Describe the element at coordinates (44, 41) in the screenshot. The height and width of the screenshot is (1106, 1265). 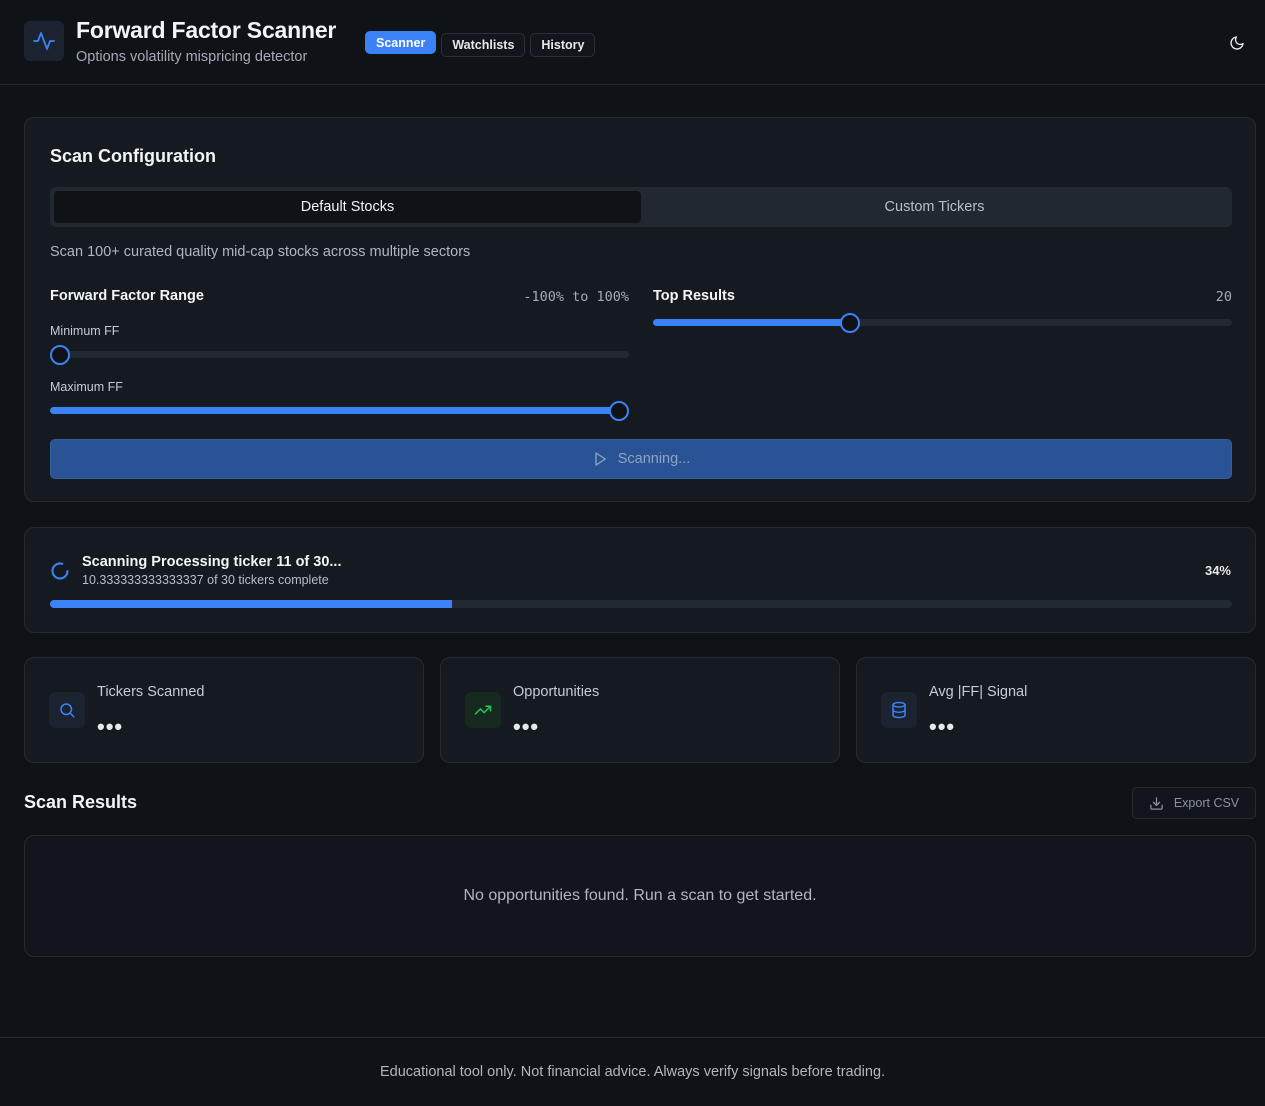
I see `activity-icon` at that location.